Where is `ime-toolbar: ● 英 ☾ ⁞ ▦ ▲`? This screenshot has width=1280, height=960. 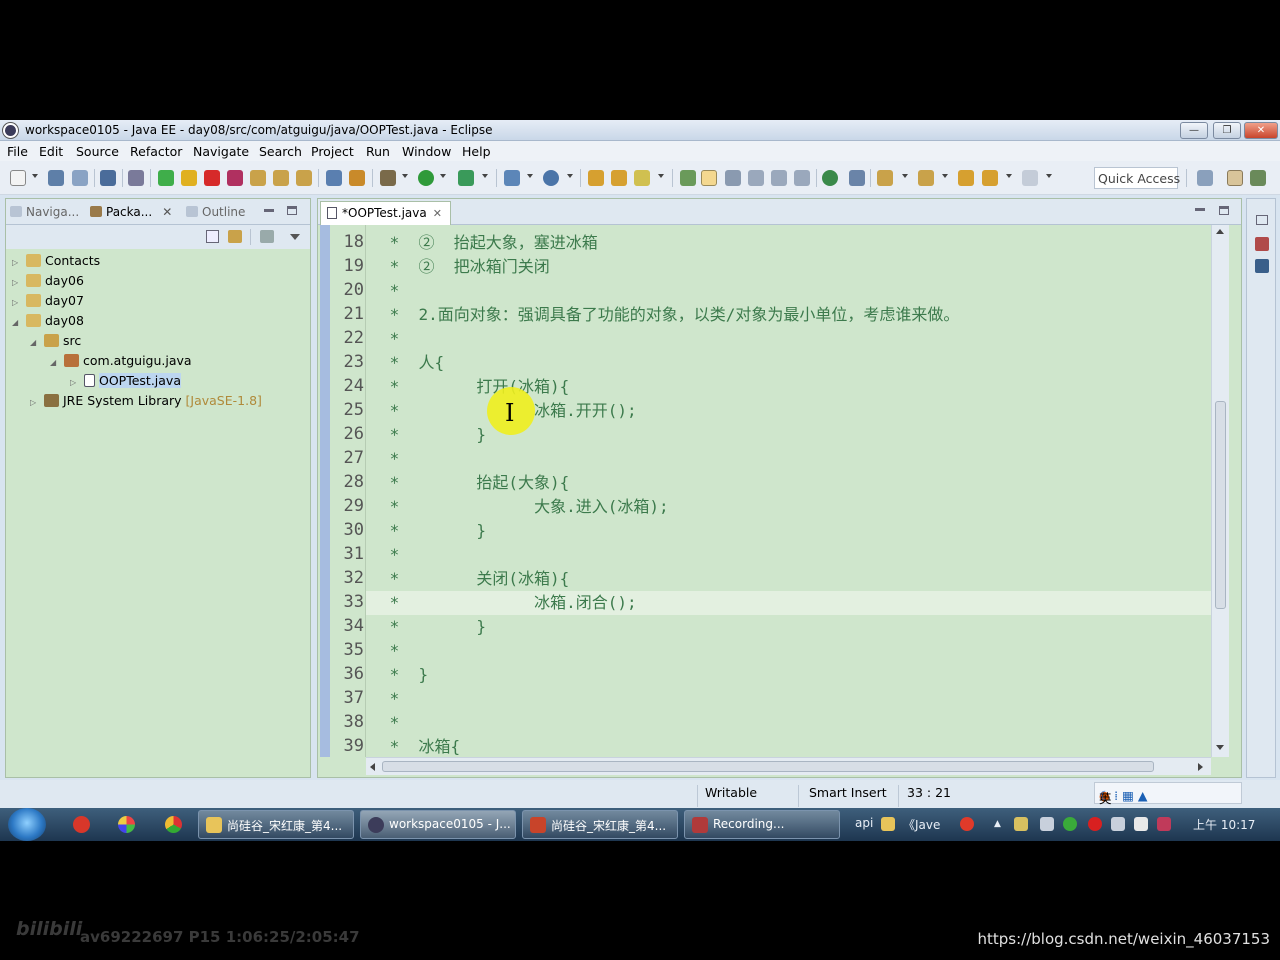
ime-toolbar: ● 英 ☾ ⁞ ▦ ▲ is located at coordinates (1168, 794).